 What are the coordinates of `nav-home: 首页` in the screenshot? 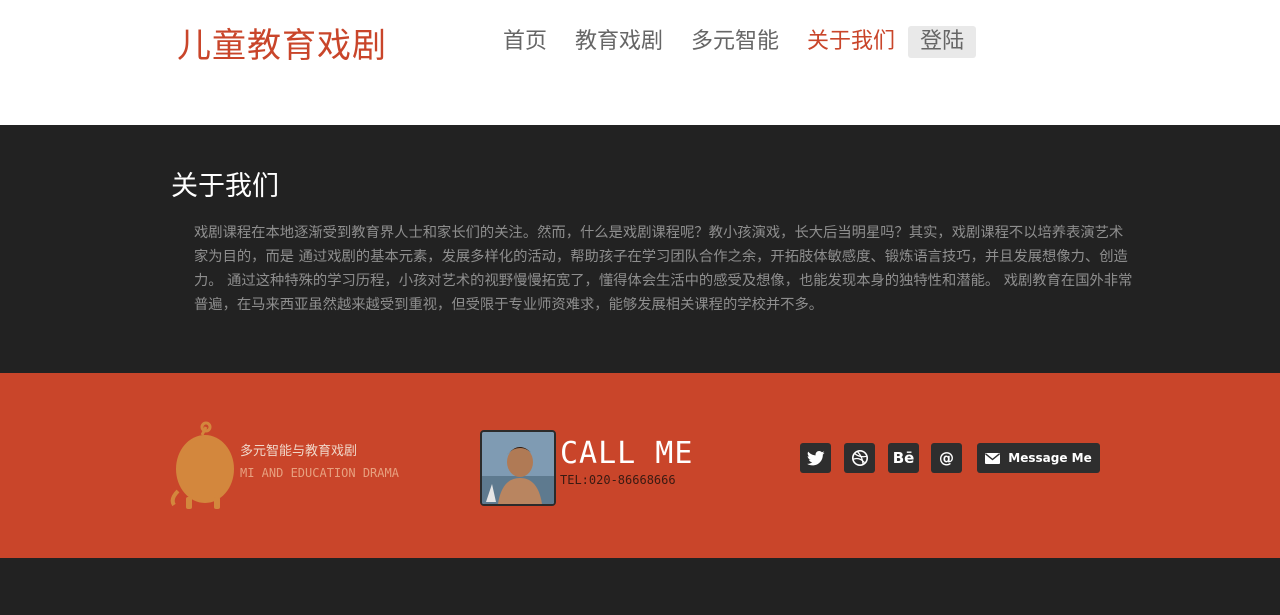 It's located at (525, 42).